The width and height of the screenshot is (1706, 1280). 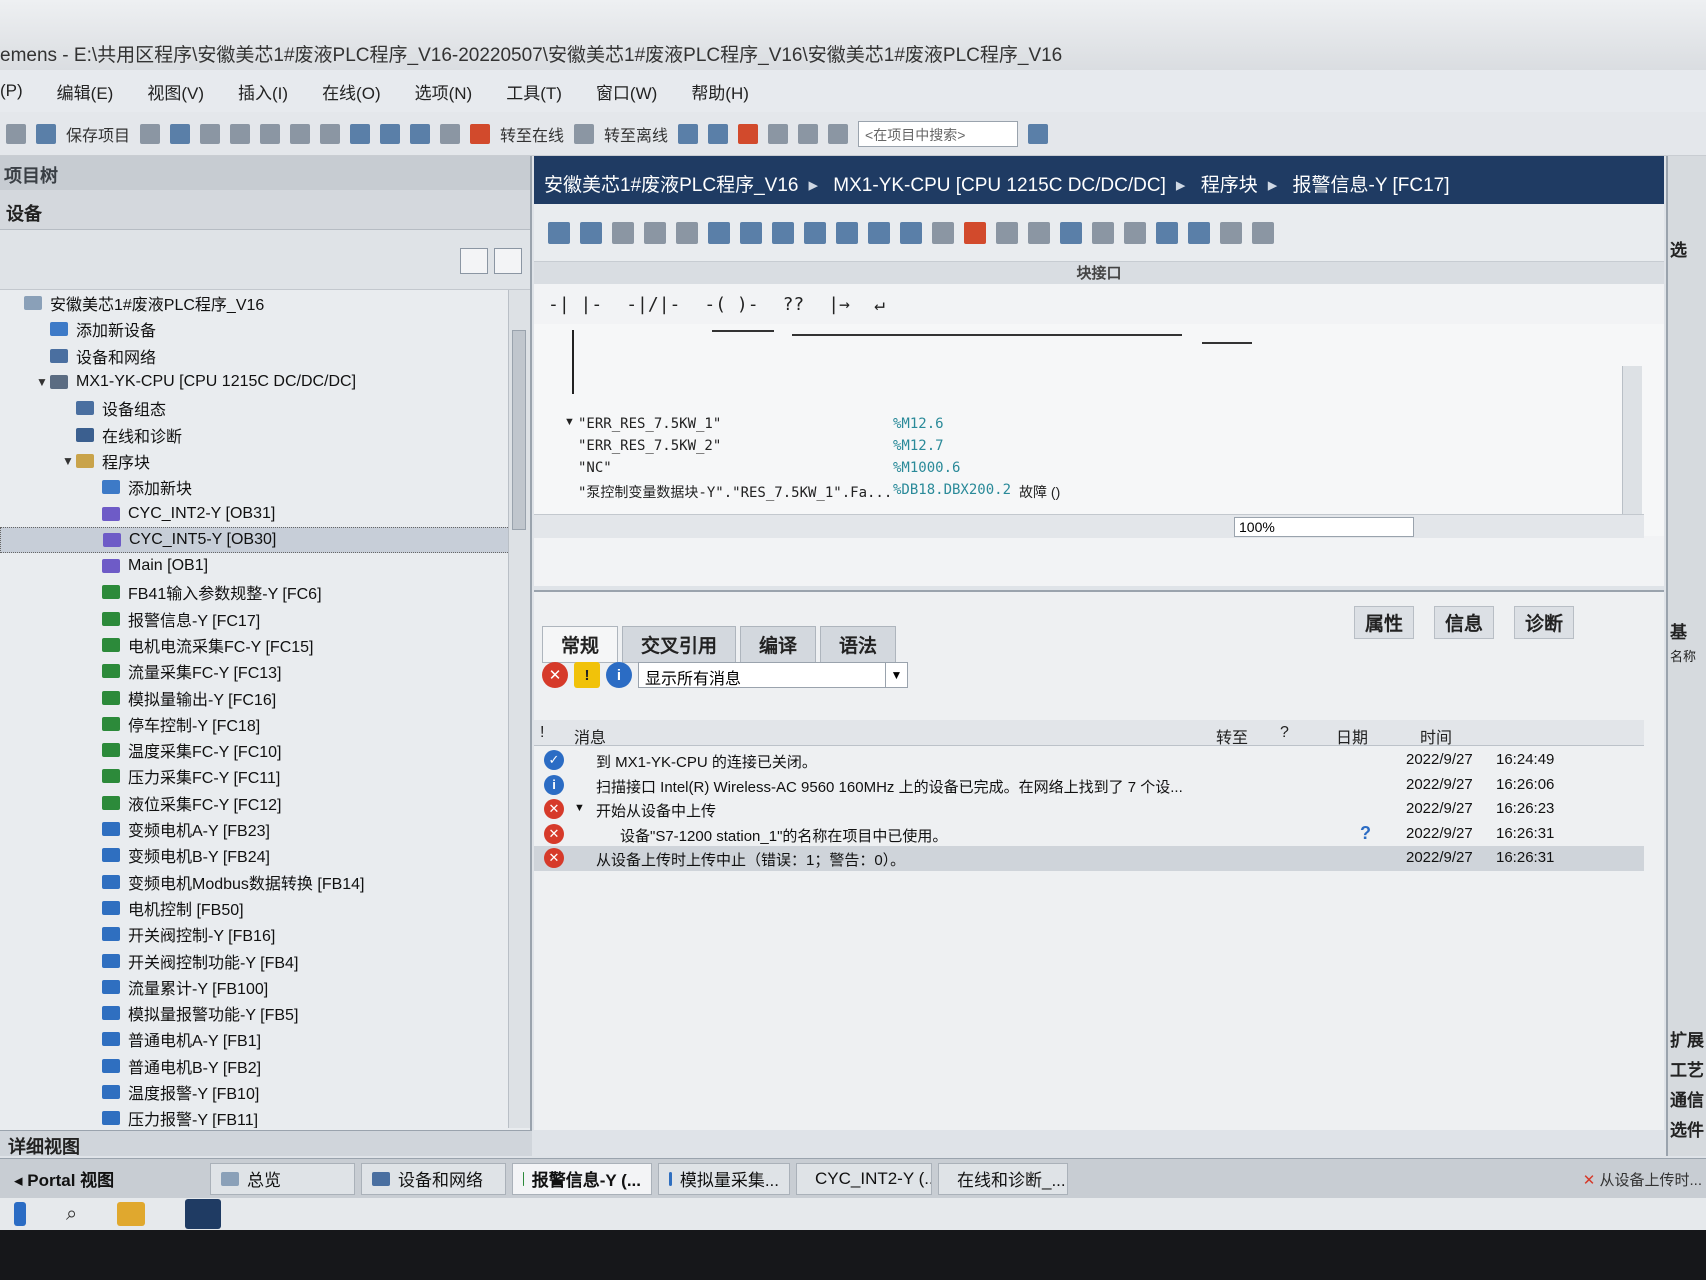 What do you see at coordinates (1436, 736) in the screenshot?
I see `column-time: 时间` at bounding box center [1436, 736].